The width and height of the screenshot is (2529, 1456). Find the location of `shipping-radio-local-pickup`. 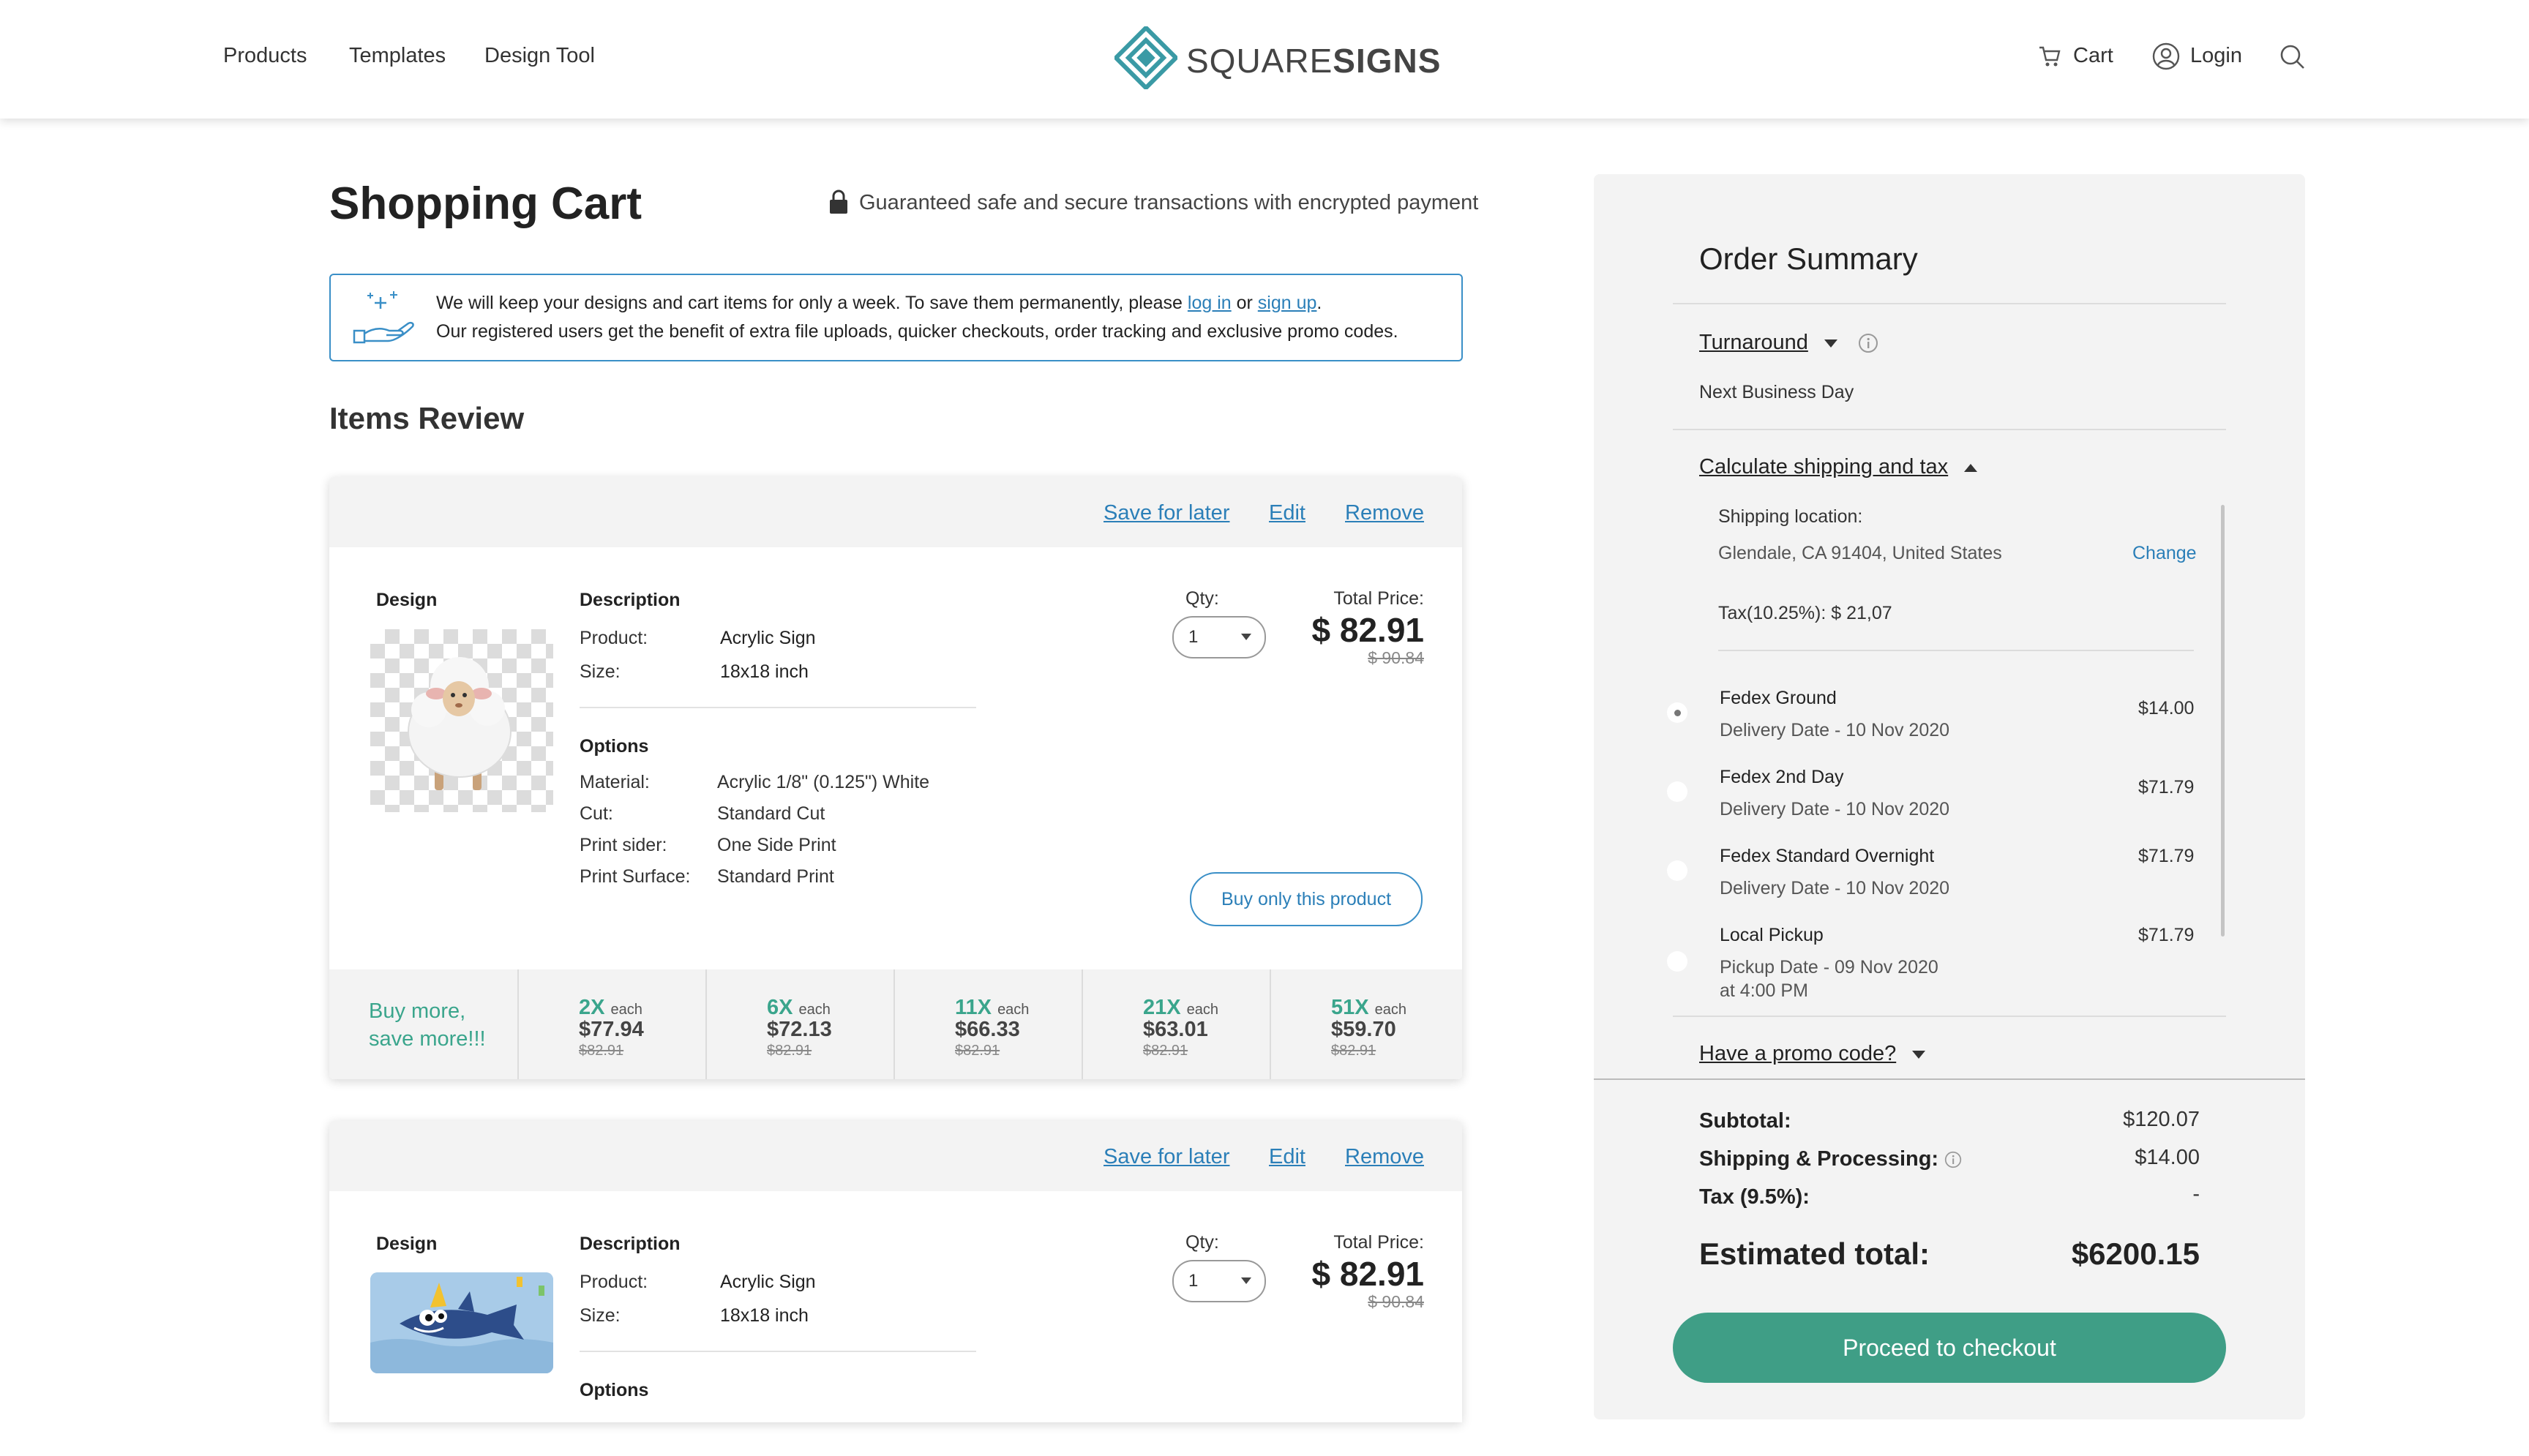

shipping-radio-local-pickup is located at coordinates (1677, 961).